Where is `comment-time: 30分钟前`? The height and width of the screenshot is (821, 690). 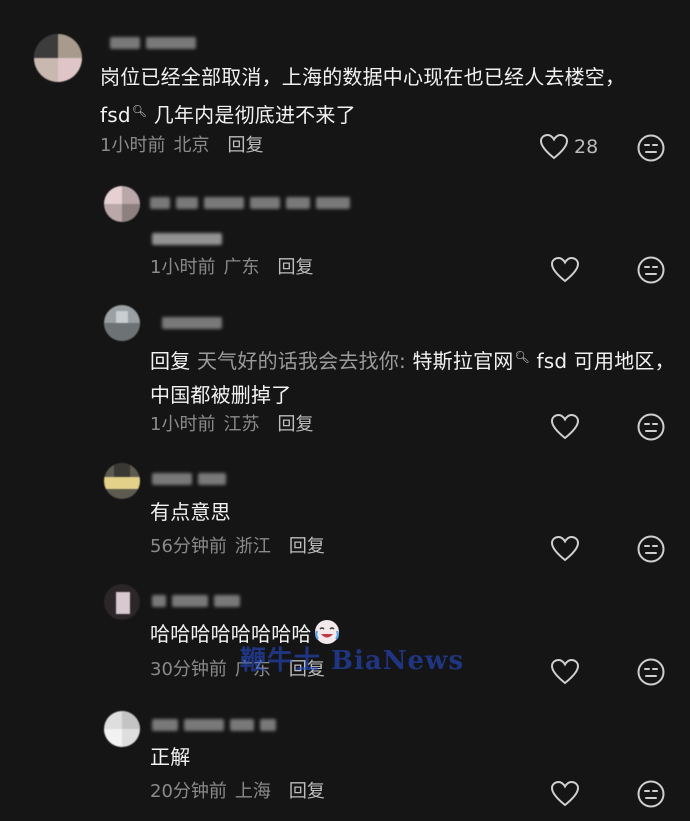 comment-time: 30分钟前 is located at coordinates (188, 669).